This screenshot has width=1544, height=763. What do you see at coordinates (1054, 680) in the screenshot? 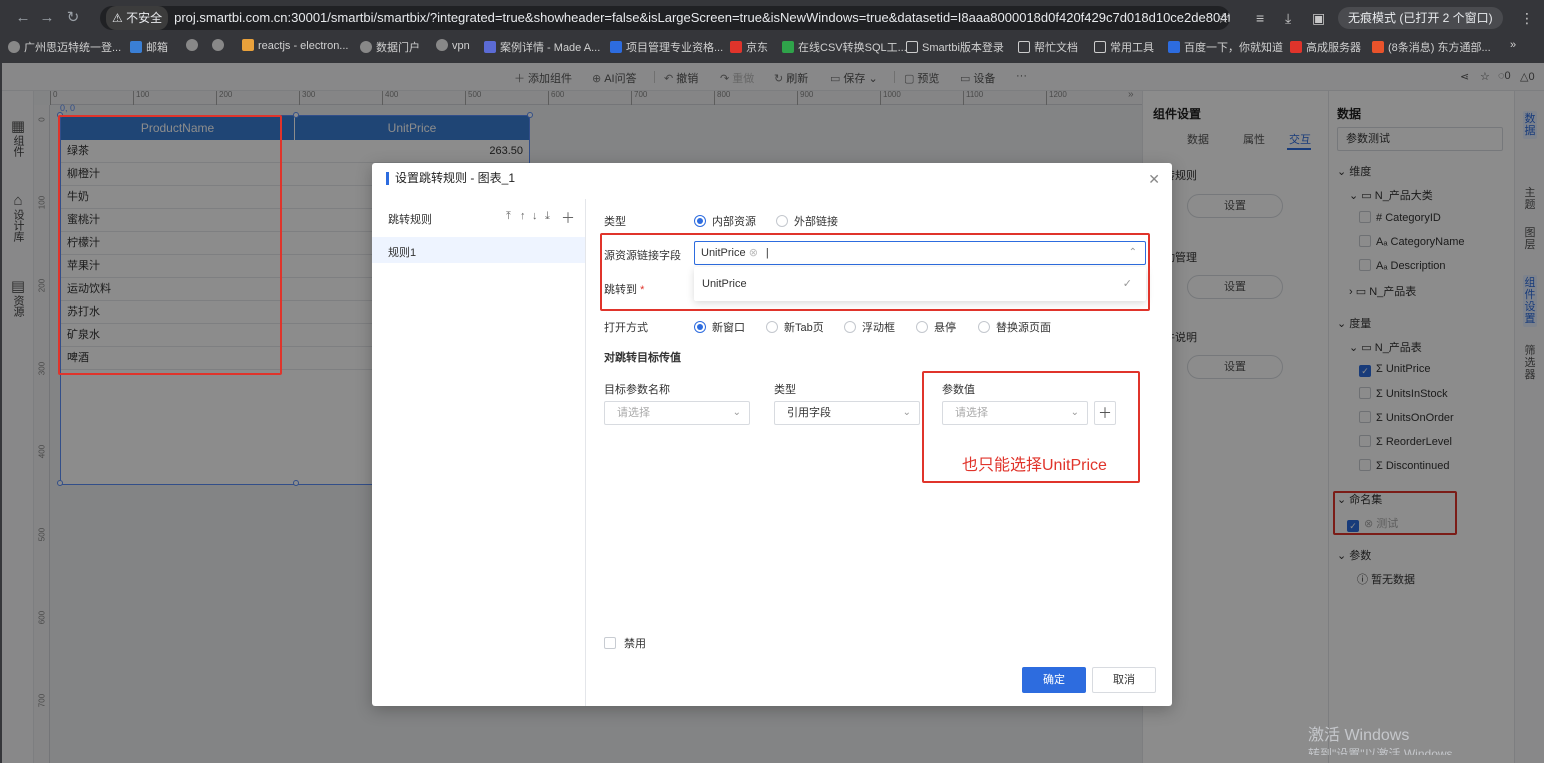
I see `ok-button: 确定` at bounding box center [1054, 680].